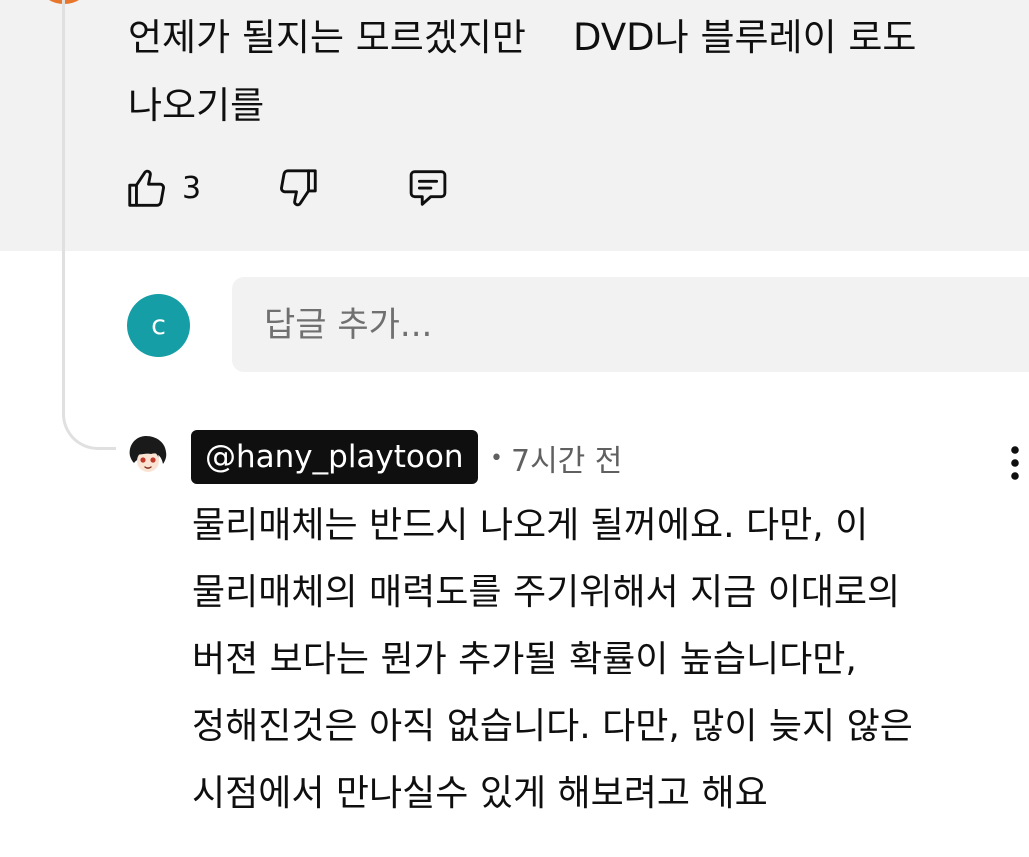 The width and height of the screenshot is (1029, 857). Describe the element at coordinates (147, 188) in the screenshot. I see `thumbs-up-icon` at that location.